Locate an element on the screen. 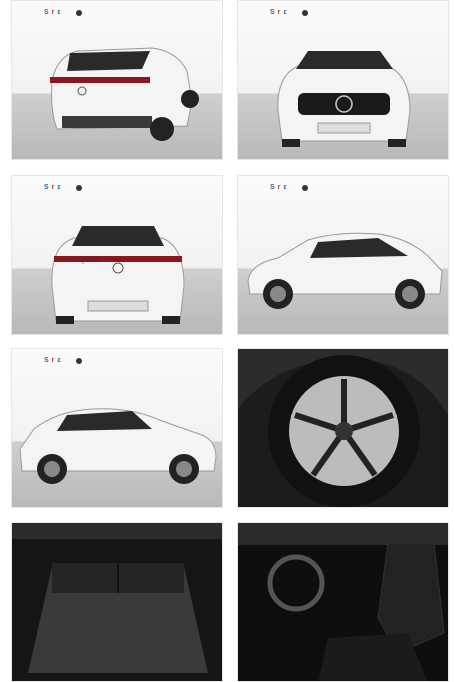  seats-interior-illustration is located at coordinates (343, 602).